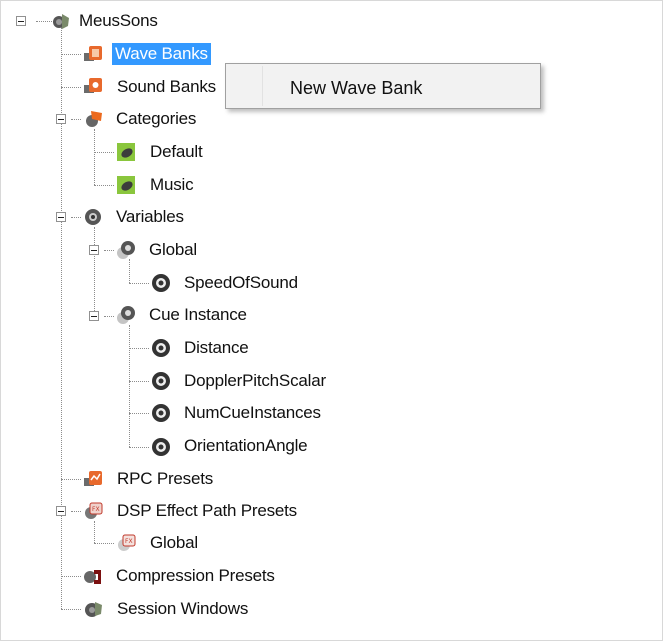  Describe the element at coordinates (61, 511) in the screenshot. I see `collapse-toggle-dsp-presets` at that location.